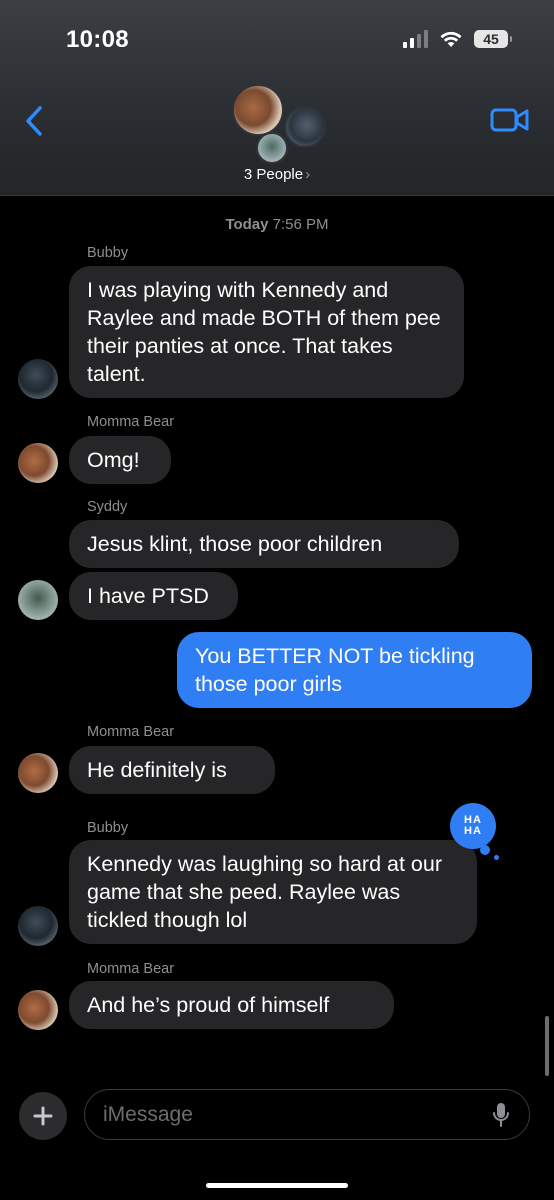 This screenshot has width=554, height=1200. I want to click on timestamp-time: 7:56 PM, so click(300, 224).